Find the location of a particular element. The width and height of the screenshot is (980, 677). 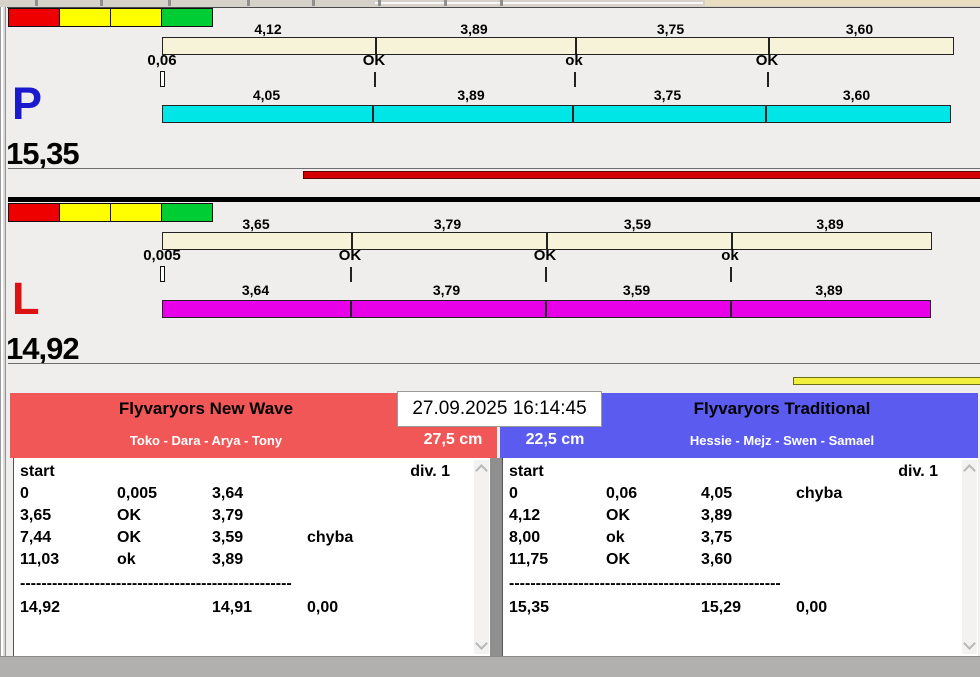

table-cell: ok is located at coordinates (126, 559).